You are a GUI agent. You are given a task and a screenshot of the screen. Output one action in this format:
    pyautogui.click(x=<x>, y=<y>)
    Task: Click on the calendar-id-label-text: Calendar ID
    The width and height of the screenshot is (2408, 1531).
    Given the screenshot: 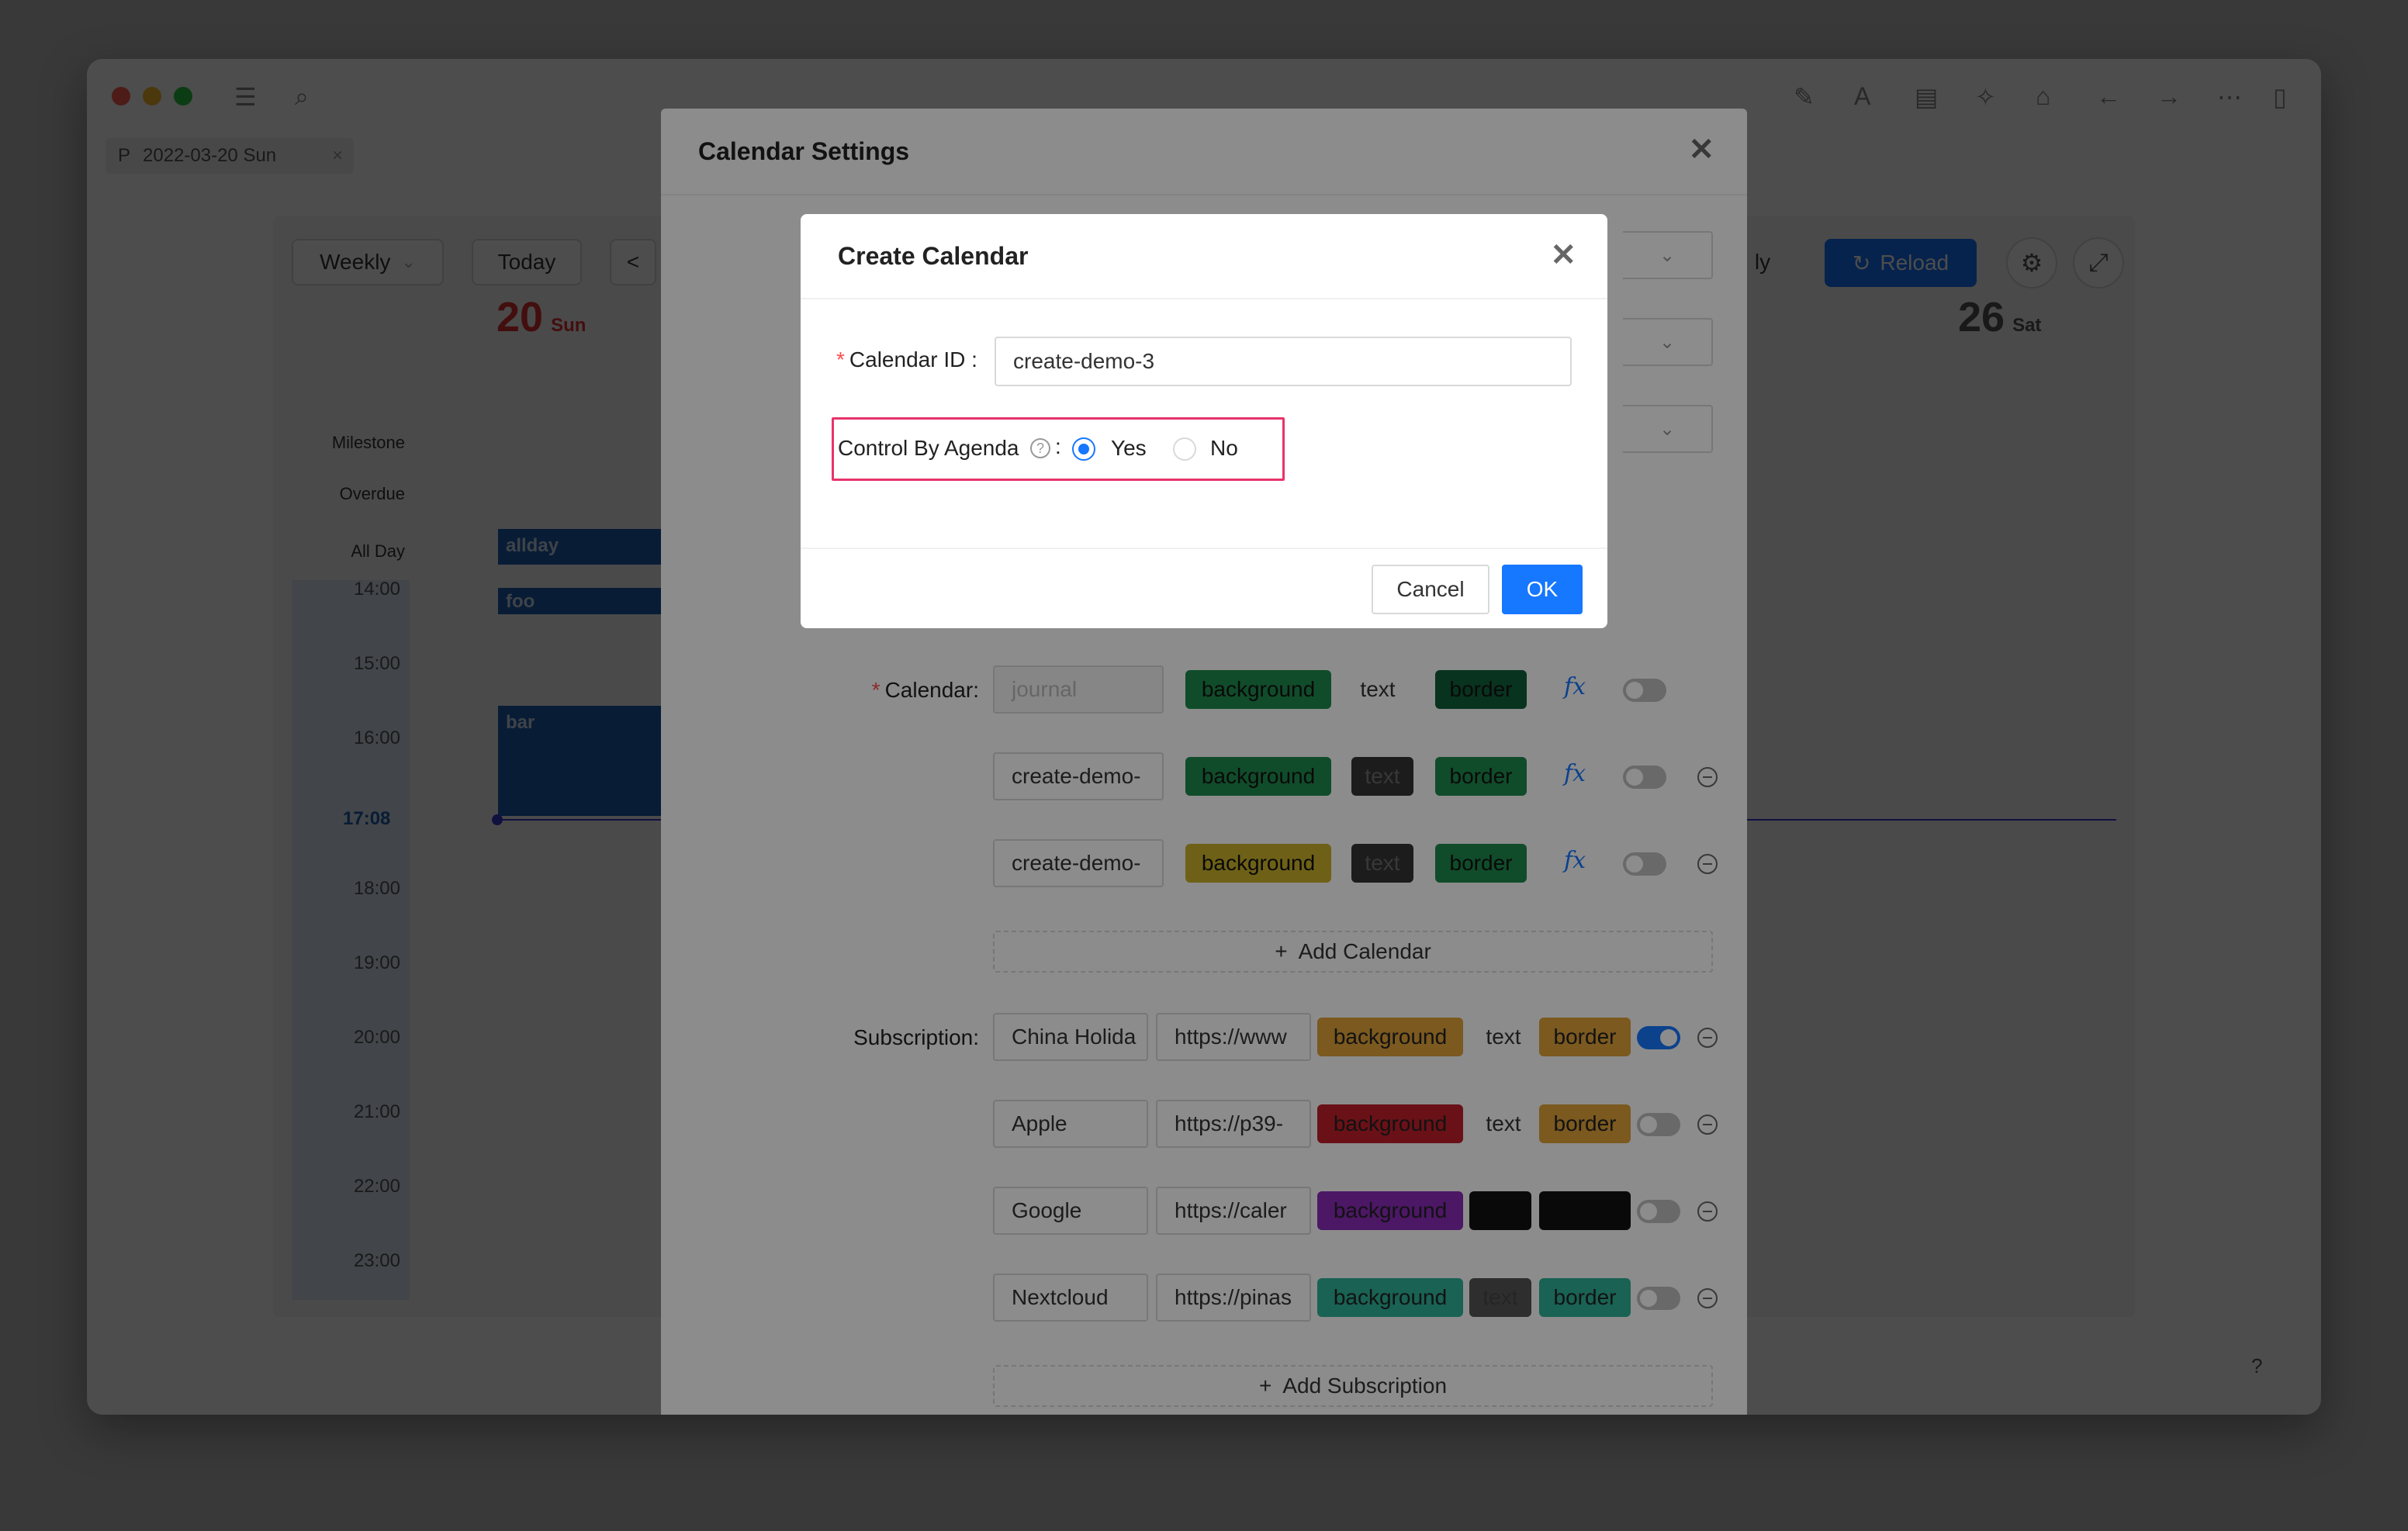 What is the action you would take?
    pyautogui.click(x=908, y=359)
    